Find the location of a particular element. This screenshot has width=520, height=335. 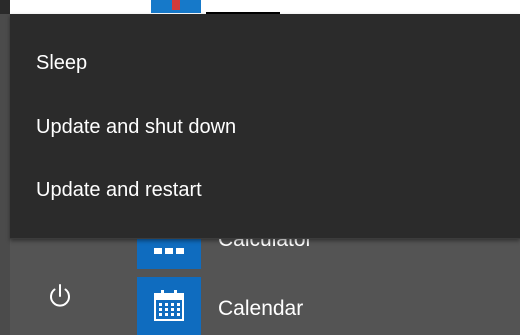

app-tile-partial is located at coordinates (176, 6).